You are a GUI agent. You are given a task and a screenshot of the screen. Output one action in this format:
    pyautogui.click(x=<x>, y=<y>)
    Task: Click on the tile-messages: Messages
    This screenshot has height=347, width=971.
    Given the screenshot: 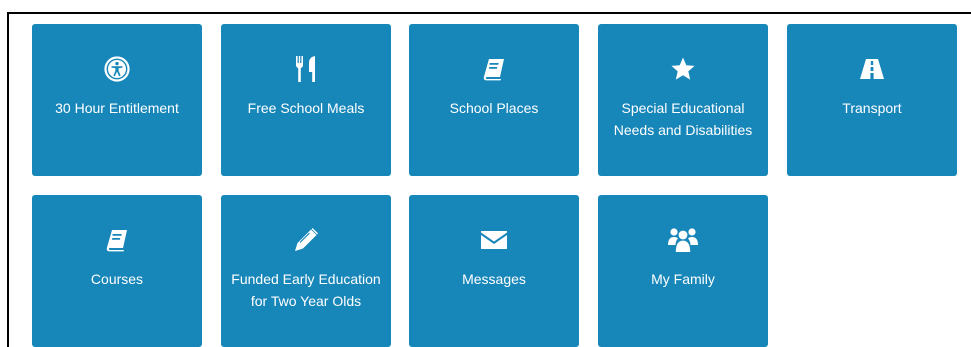 What is the action you would take?
    pyautogui.click(x=494, y=271)
    